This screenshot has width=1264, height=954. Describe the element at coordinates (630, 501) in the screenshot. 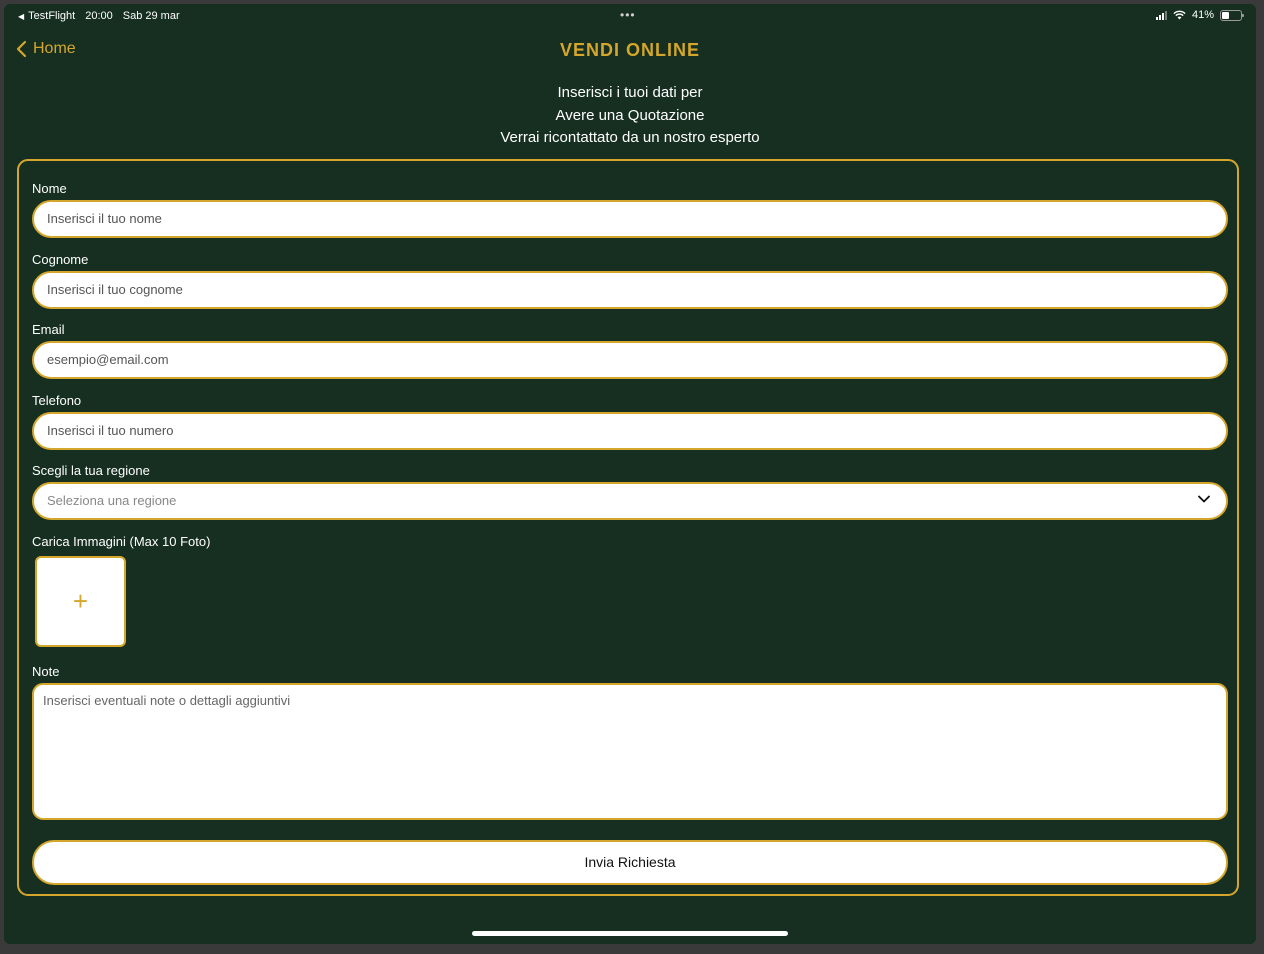

I see `regione-select: Seleziona una regione` at that location.